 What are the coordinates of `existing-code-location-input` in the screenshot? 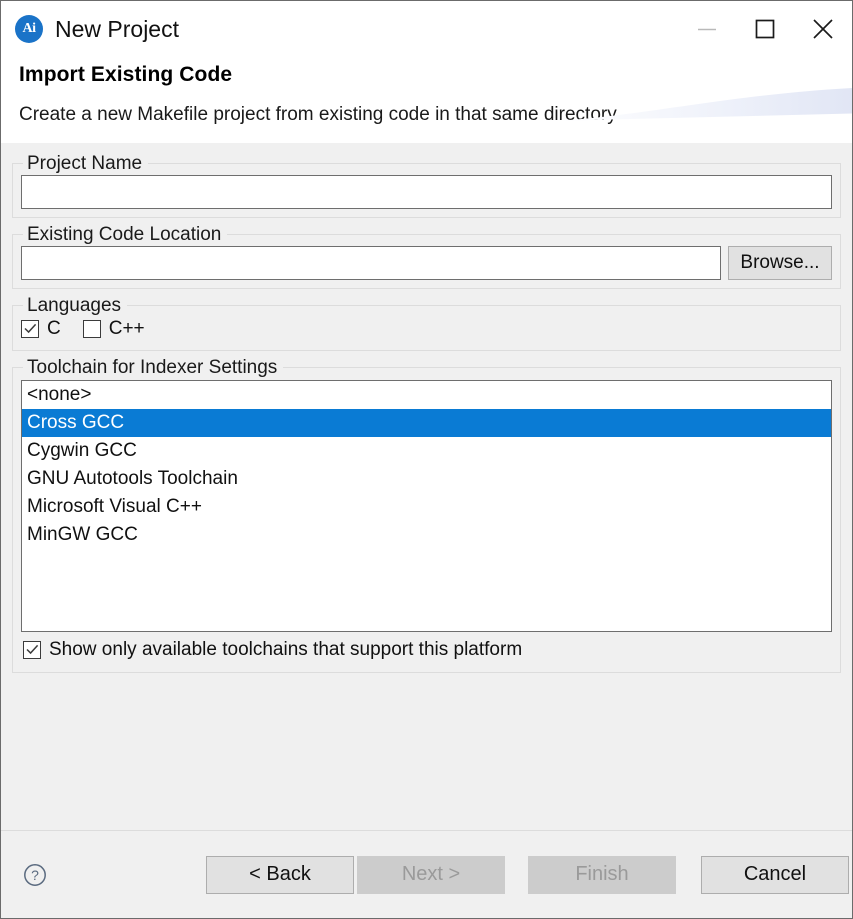 It's located at (371, 262).